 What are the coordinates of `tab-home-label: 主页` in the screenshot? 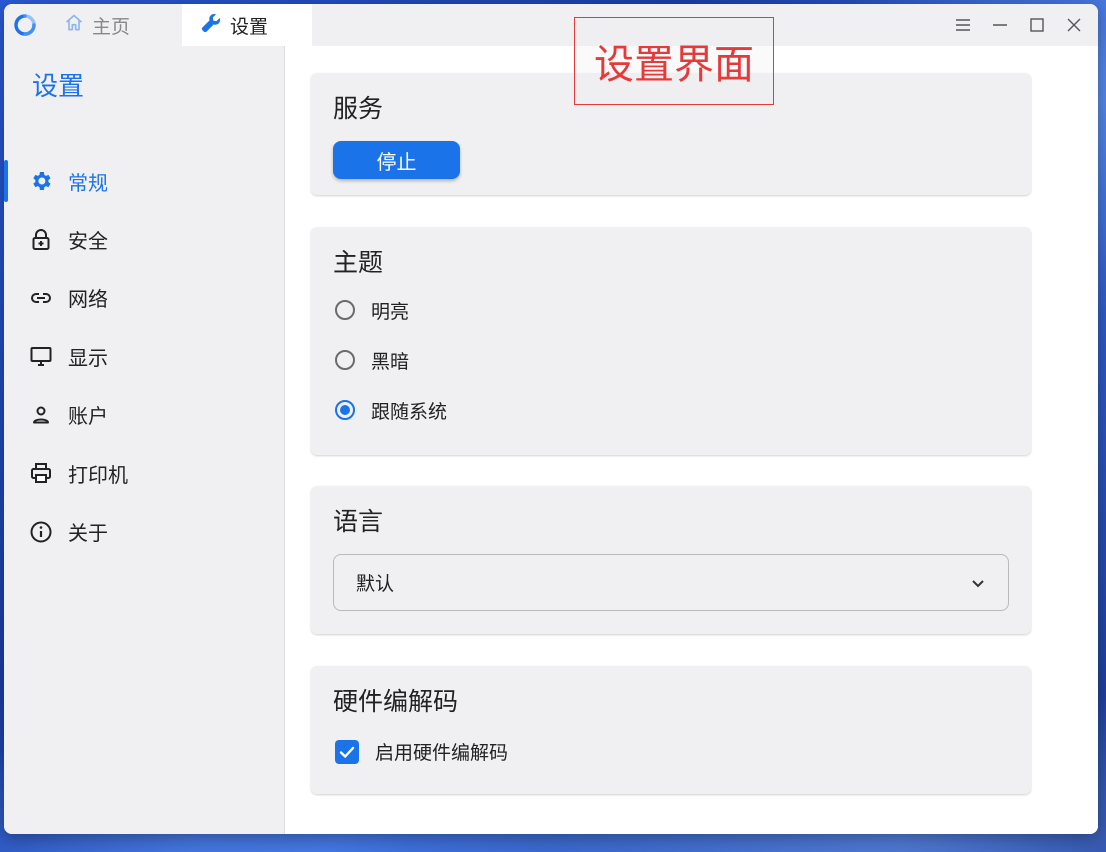 It's located at (111, 26).